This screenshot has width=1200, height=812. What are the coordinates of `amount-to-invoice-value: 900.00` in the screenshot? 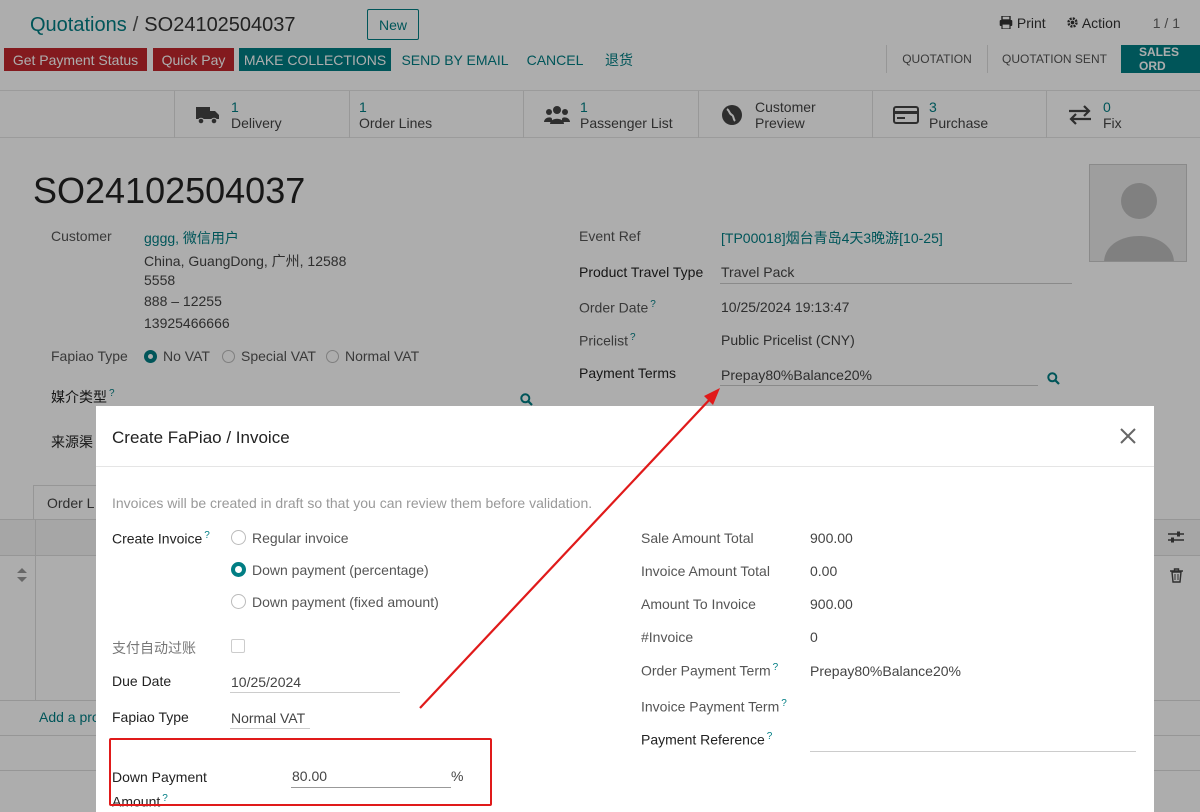 It's located at (831, 604).